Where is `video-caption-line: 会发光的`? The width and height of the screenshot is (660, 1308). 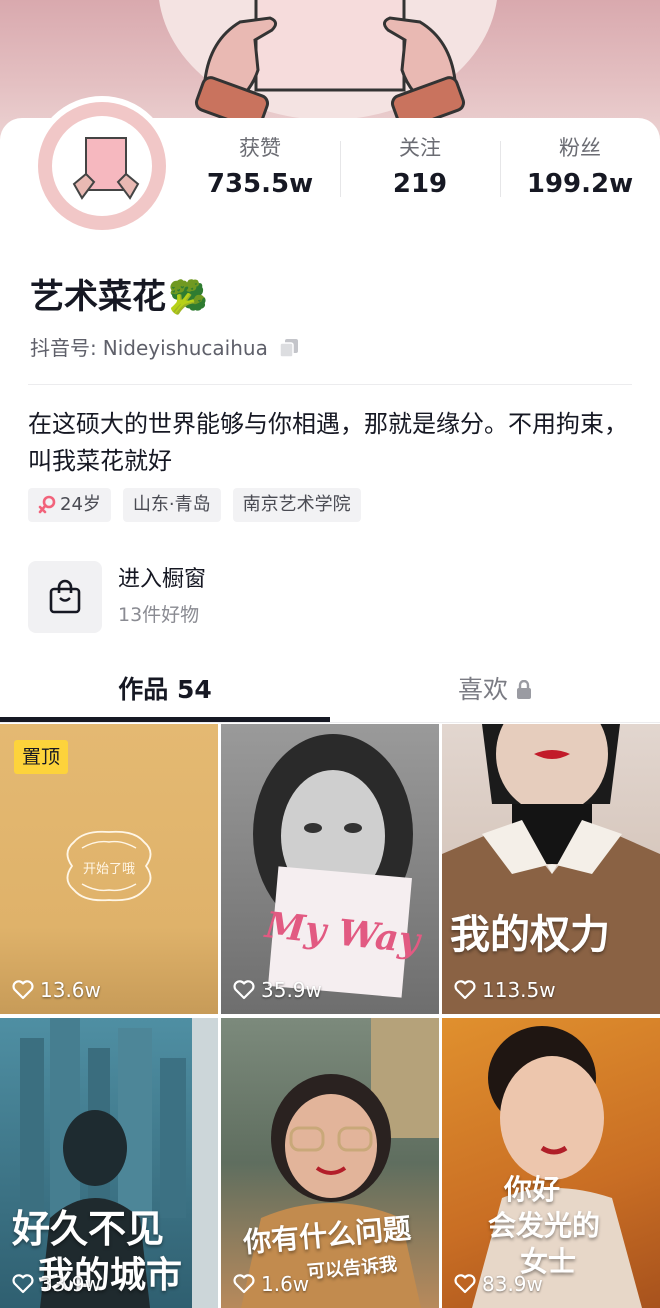 video-caption-line: 会发光的 is located at coordinates (544, 1225).